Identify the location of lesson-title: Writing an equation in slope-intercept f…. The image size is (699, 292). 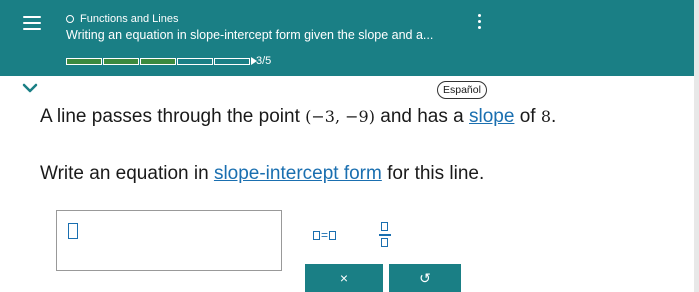
(250, 35).